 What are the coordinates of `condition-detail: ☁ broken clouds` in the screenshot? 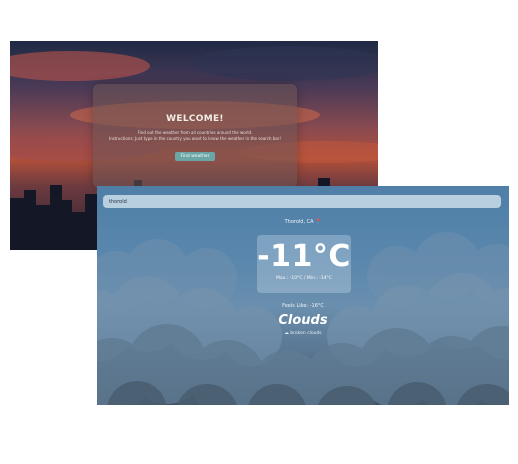 It's located at (303, 333).